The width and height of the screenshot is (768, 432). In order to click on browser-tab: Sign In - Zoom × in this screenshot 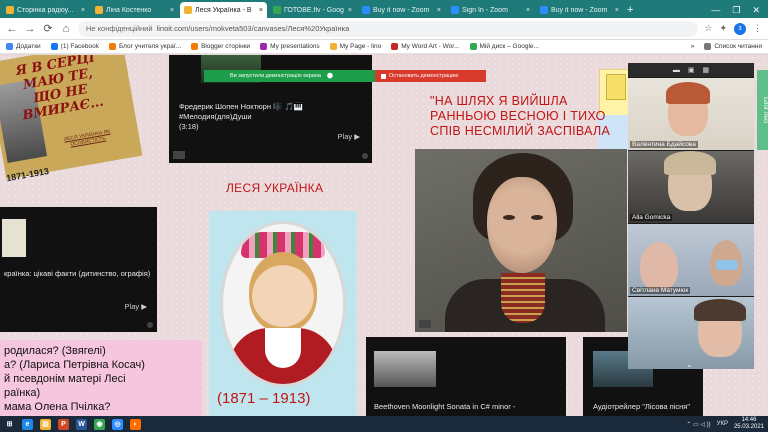, I will do `click(490, 10)`.